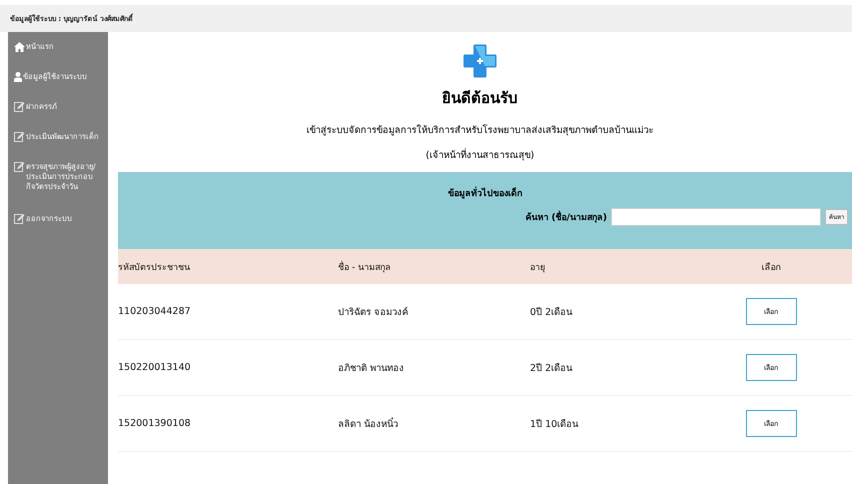 This screenshot has height=484, width=852. I want to click on person-icon, so click(18, 77).